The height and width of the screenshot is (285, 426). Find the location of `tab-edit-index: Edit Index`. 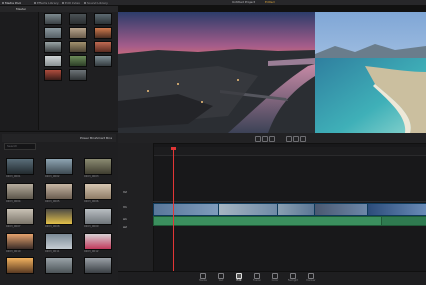

tab-edit-index: Edit Index is located at coordinates (71, 2).